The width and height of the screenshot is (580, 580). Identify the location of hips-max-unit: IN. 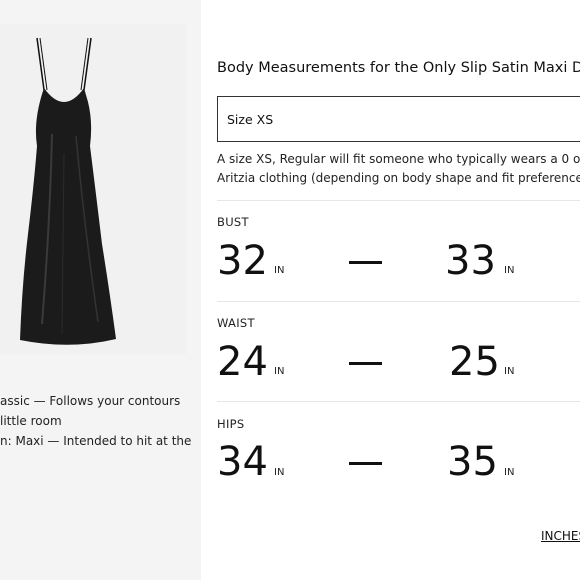
(509, 472).